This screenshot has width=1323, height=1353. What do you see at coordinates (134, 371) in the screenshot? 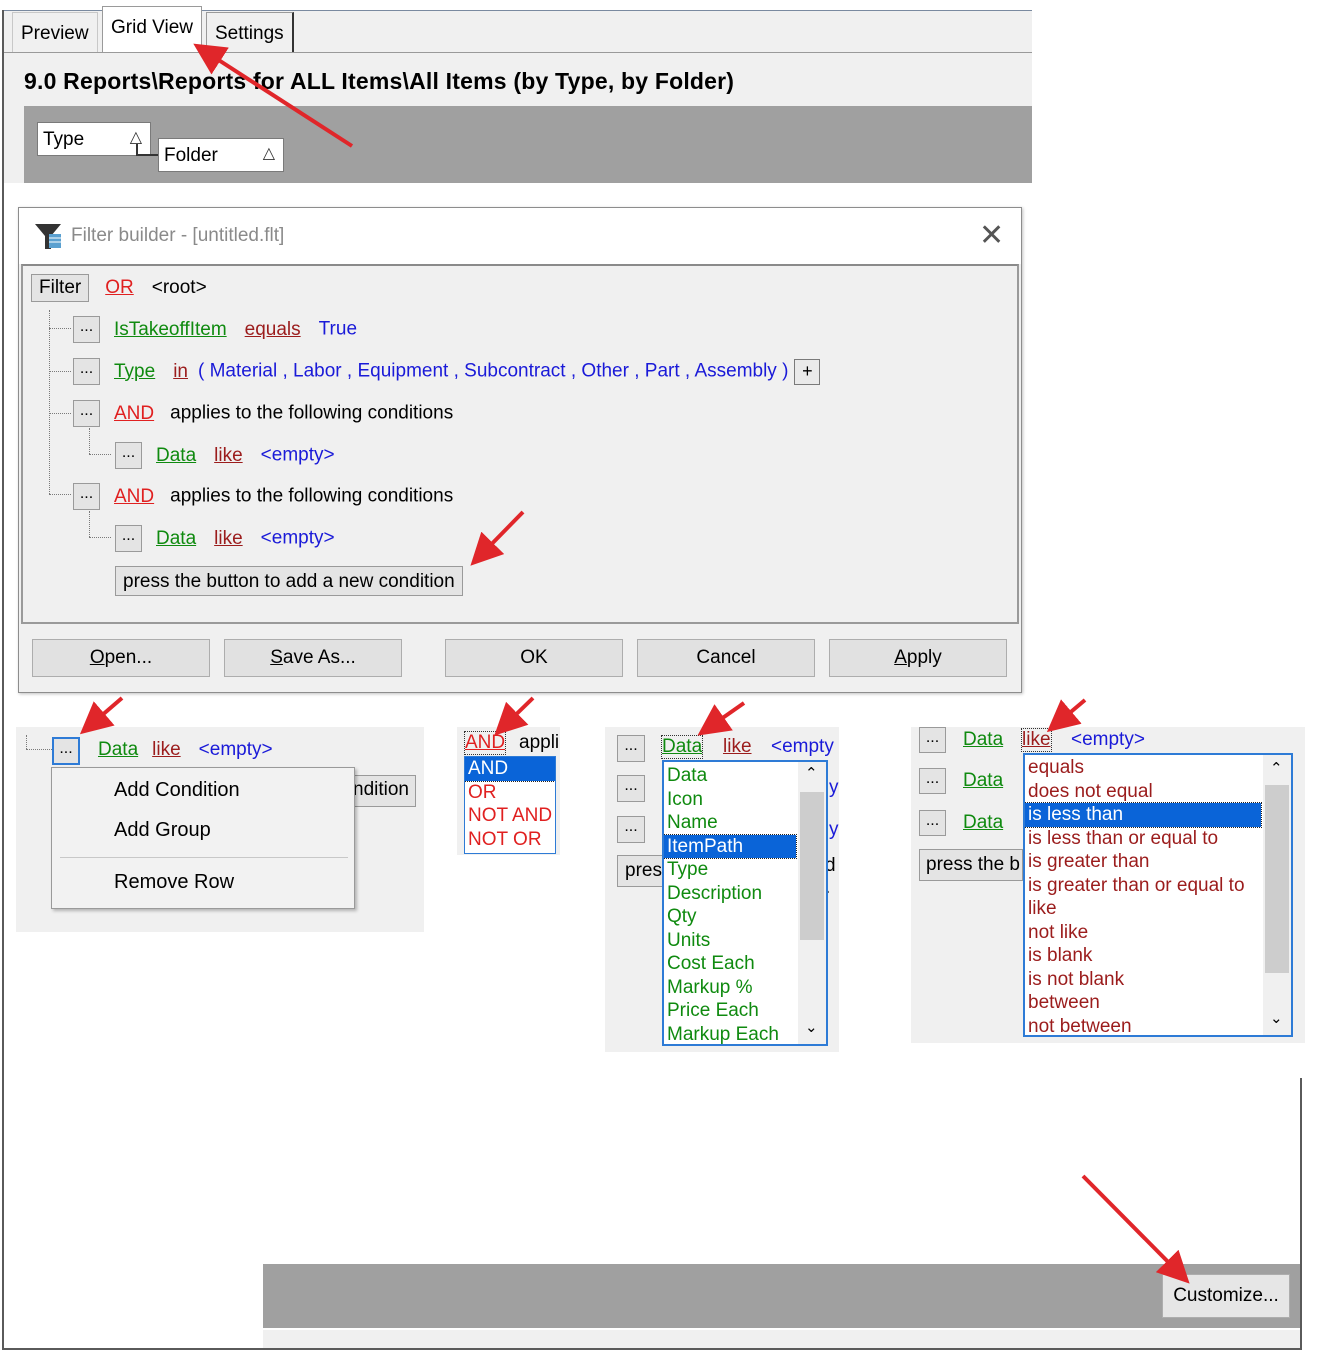
I see `condition-field: Type` at bounding box center [134, 371].